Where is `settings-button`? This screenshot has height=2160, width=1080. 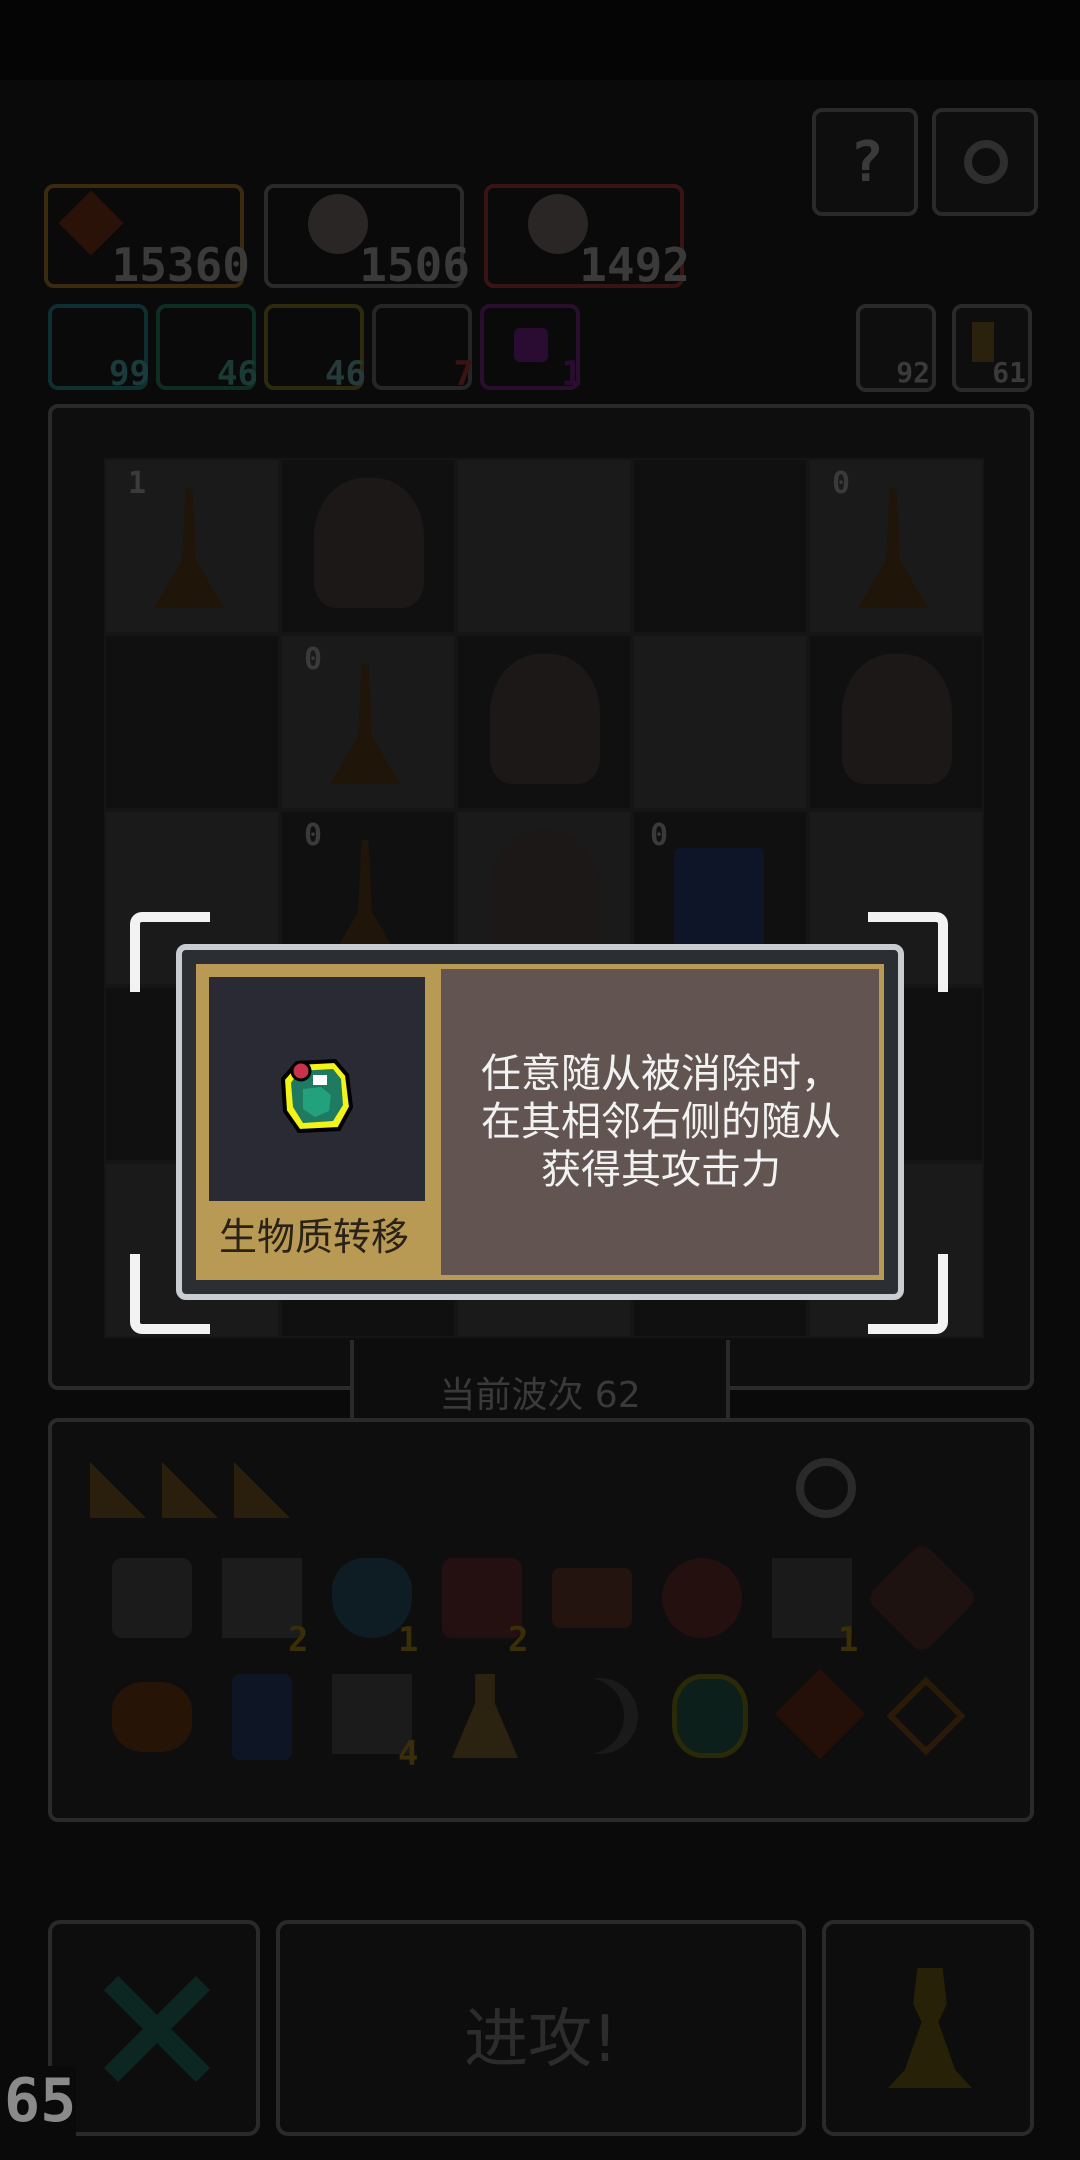 settings-button is located at coordinates (985, 162).